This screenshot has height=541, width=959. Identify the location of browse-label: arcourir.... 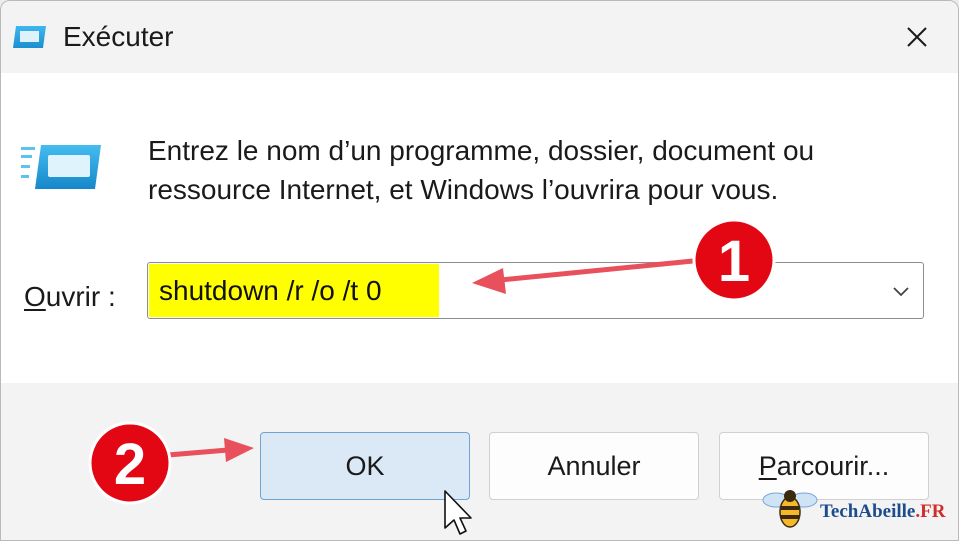
(833, 465).